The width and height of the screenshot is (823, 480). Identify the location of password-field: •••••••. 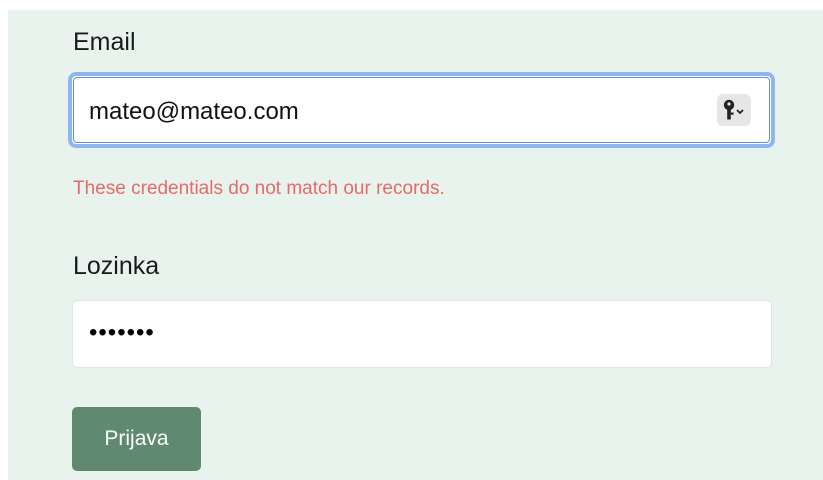
(422, 334).